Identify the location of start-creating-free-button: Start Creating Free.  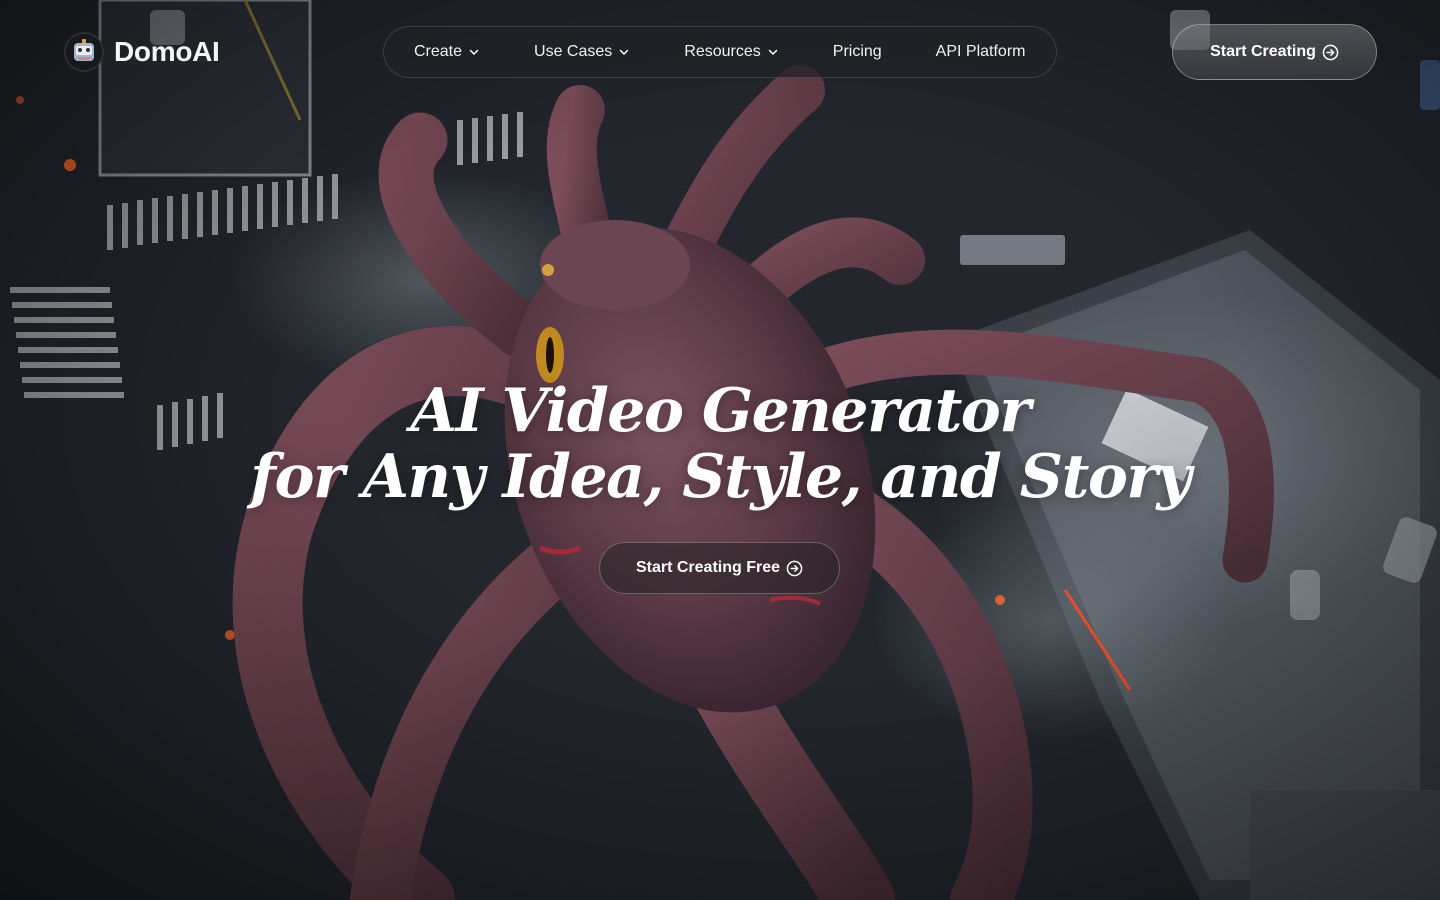
(719, 568).